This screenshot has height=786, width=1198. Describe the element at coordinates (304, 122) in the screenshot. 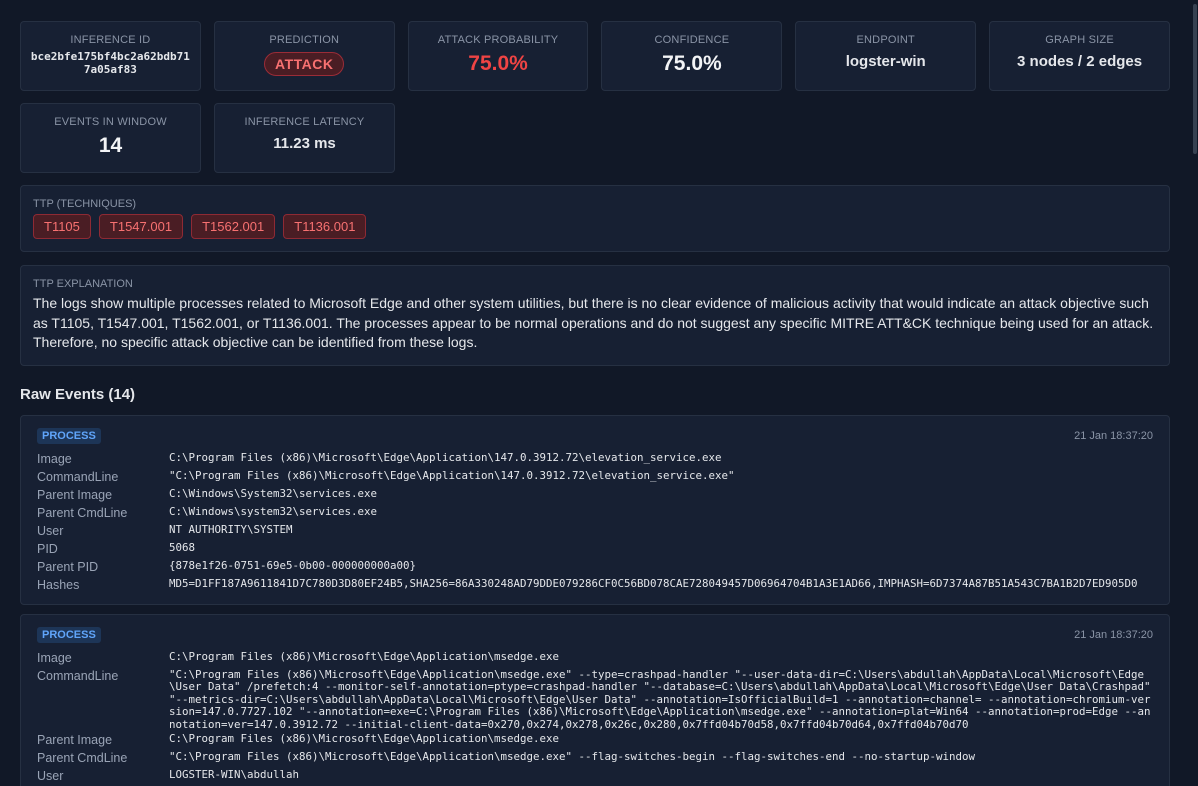

I see `stat-label: INFERENCE LATENCY` at that location.